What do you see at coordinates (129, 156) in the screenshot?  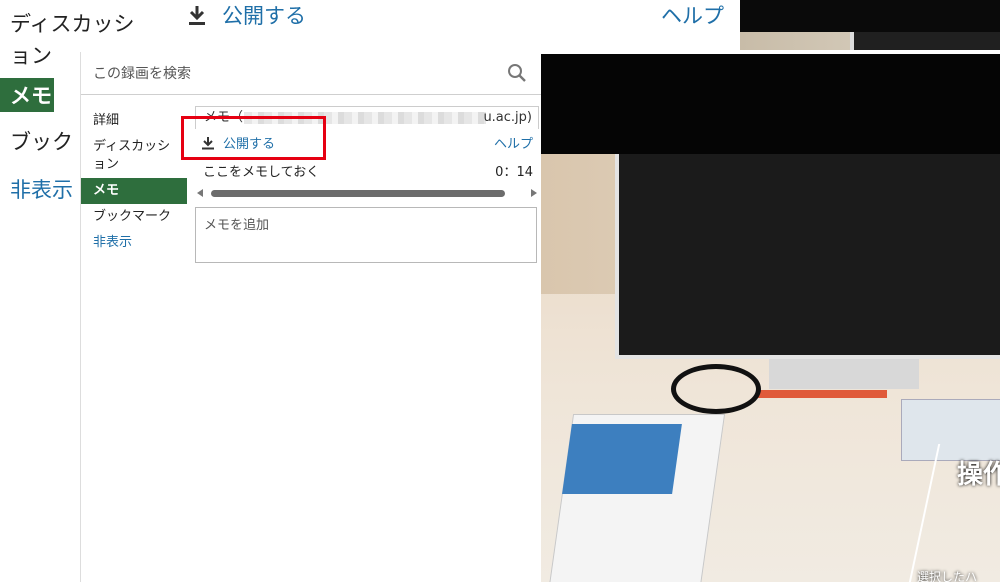 I see `sidebar-item-discussion: ディスカッション` at bounding box center [129, 156].